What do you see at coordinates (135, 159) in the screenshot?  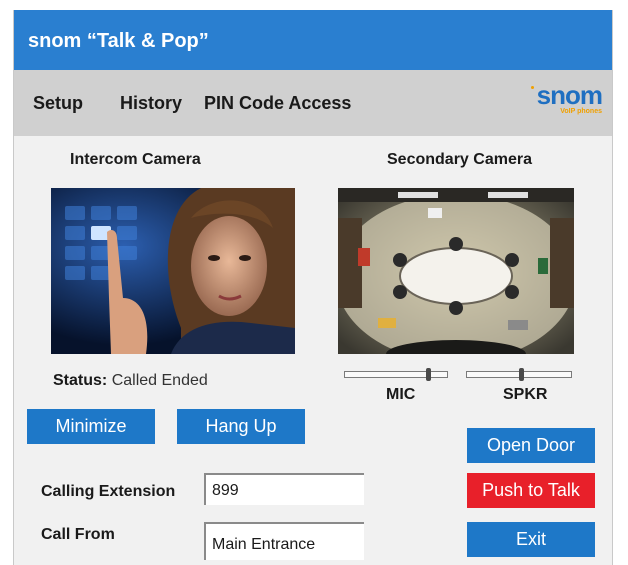 I see `intercom-camera-label: Intercom Camera` at bounding box center [135, 159].